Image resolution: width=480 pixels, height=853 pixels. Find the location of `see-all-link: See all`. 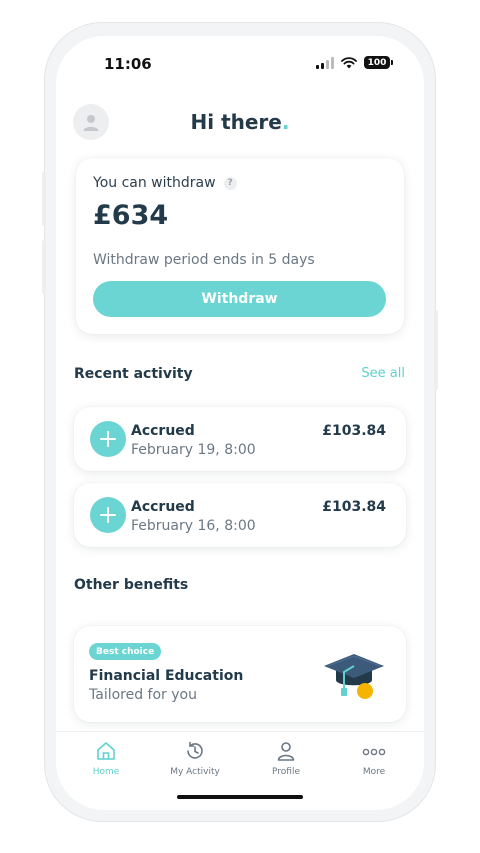

see-all-link: See all is located at coordinates (383, 373).